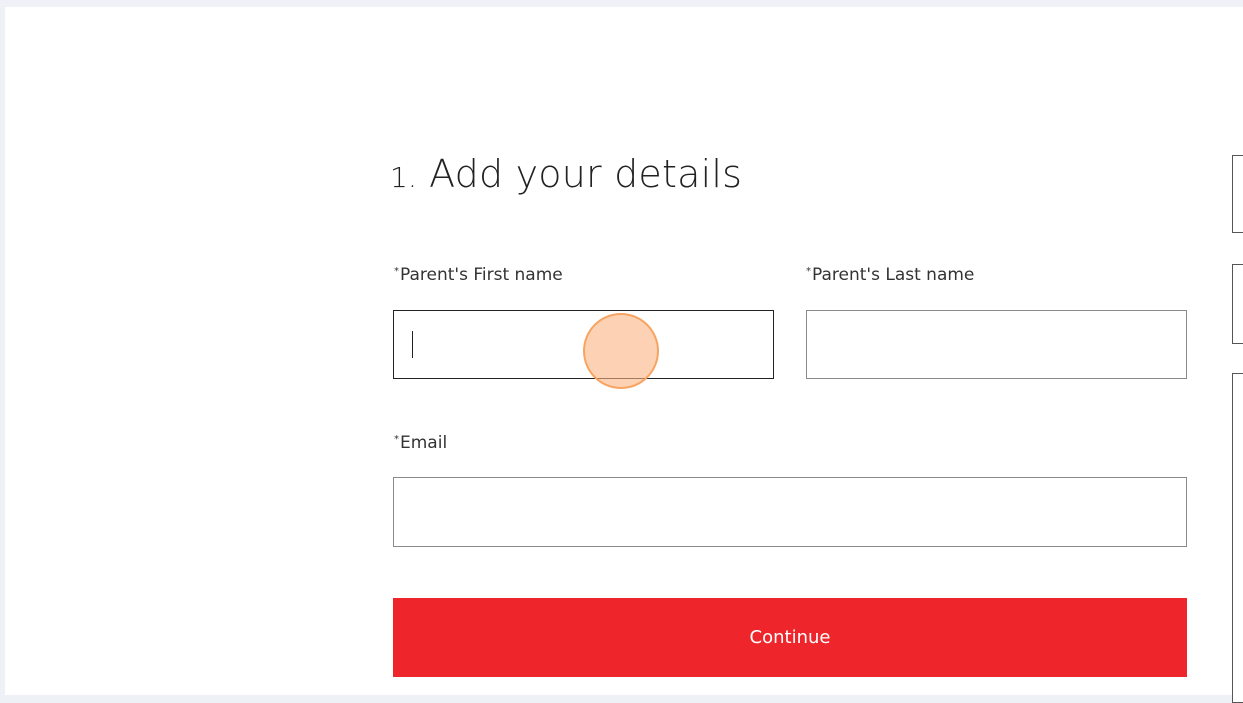  I want to click on first-name-label: *Parent's First name, so click(478, 275).